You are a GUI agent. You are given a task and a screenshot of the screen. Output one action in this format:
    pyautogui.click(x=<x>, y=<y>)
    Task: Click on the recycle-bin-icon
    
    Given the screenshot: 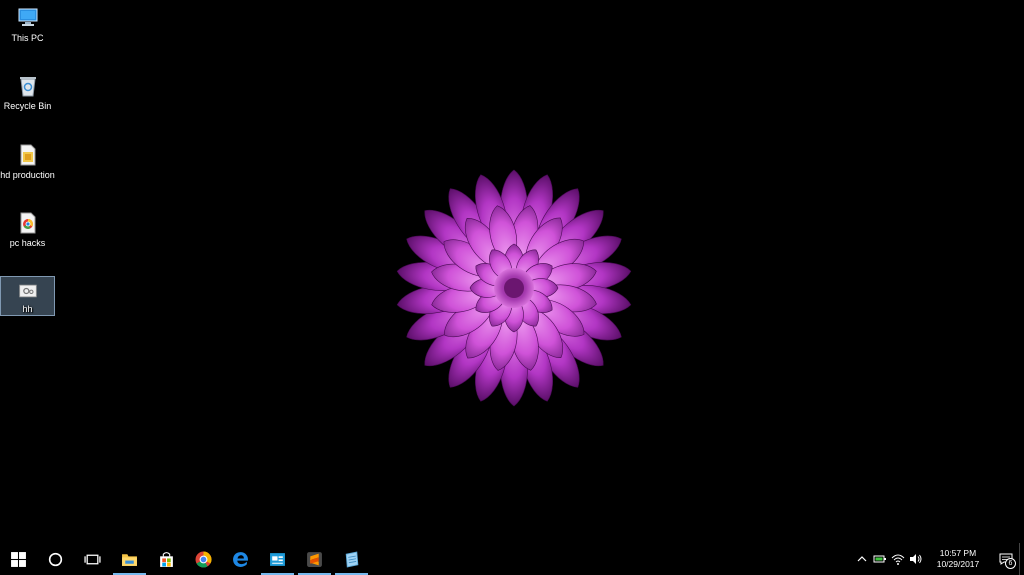 What is the action you would take?
    pyautogui.click(x=27, y=87)
    